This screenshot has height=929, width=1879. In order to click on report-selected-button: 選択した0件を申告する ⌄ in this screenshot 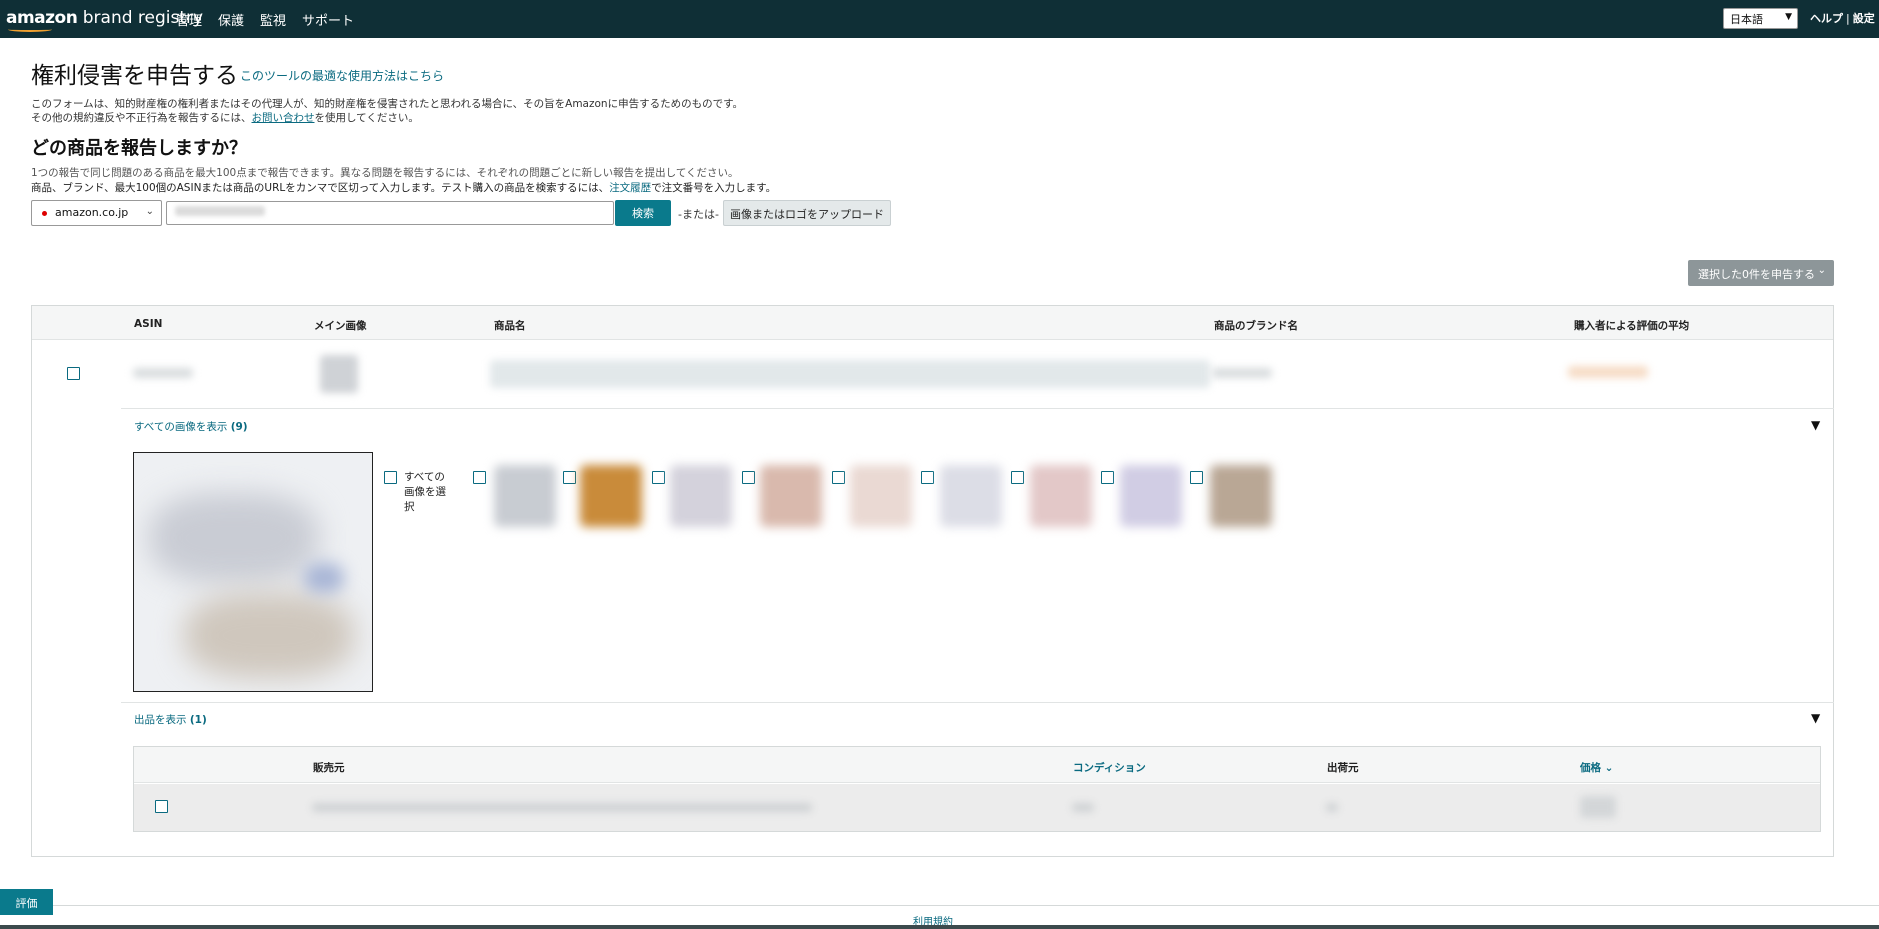, I will do `click(1761, 273)`.